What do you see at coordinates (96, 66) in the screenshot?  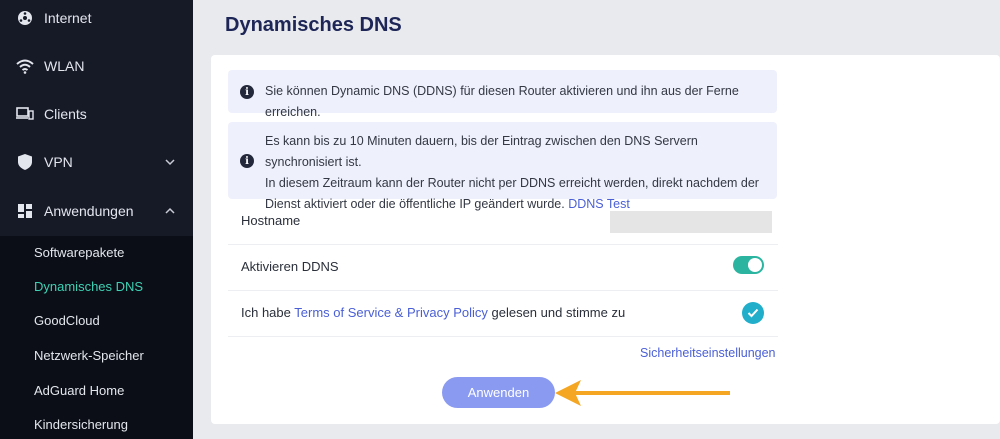 I see `sidebar-item-wlan: WLAN` at bounding box center [96, 66].